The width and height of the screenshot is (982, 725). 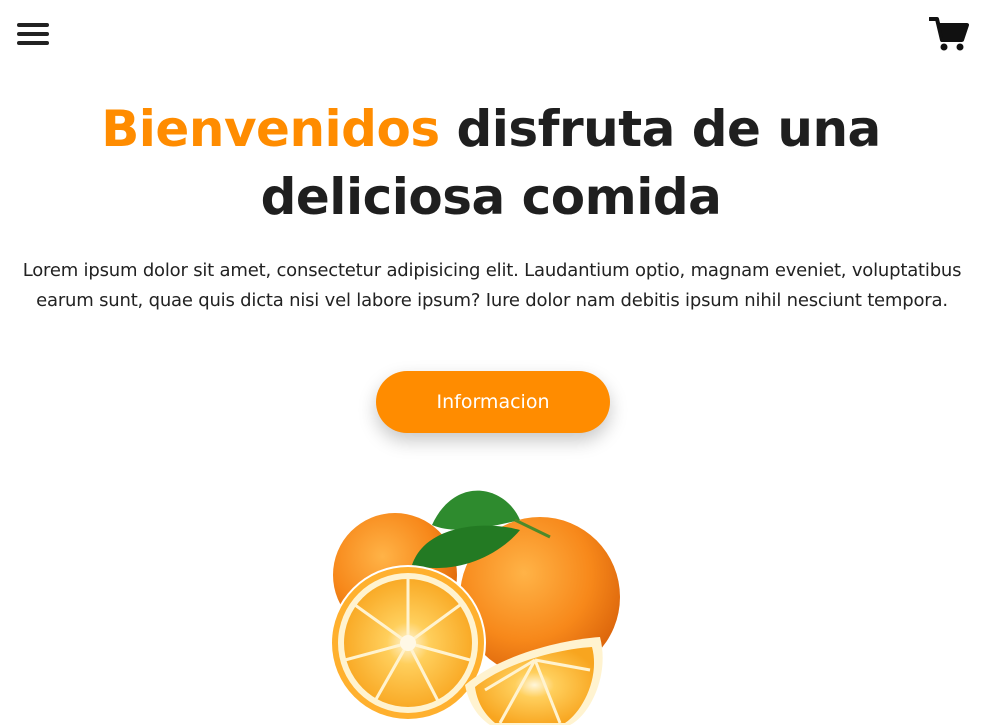 What do you see at coordinates (33, 34) in the screenshot?
I see `hamburger-menu-icon` at bounding box center [33, 34].